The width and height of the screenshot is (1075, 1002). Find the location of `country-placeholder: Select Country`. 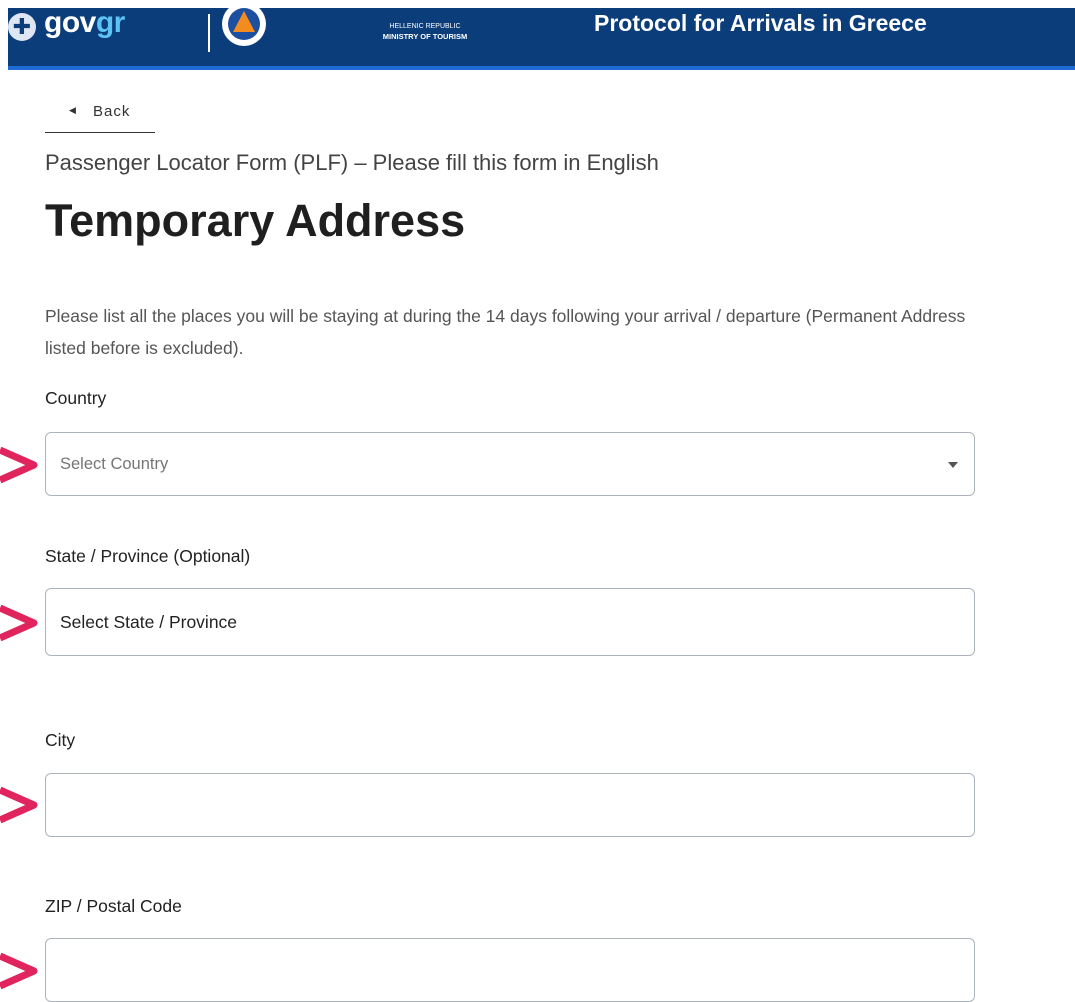

country-placeholder: Select Country is located at coordinates (114, 463).